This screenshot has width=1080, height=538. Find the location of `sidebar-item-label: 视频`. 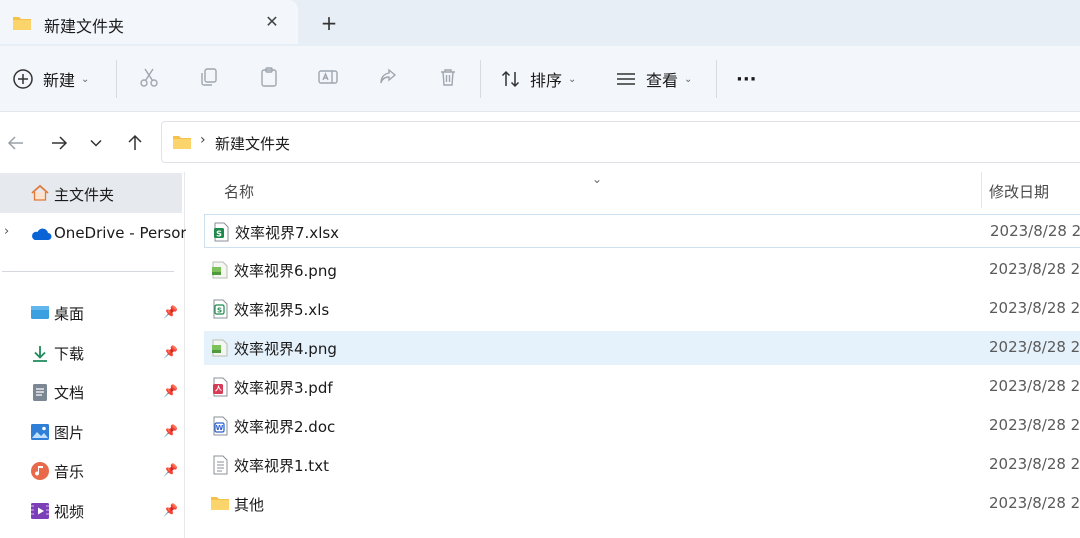

sidebar-item-label: 视频 is located at coordinates (69, 512).